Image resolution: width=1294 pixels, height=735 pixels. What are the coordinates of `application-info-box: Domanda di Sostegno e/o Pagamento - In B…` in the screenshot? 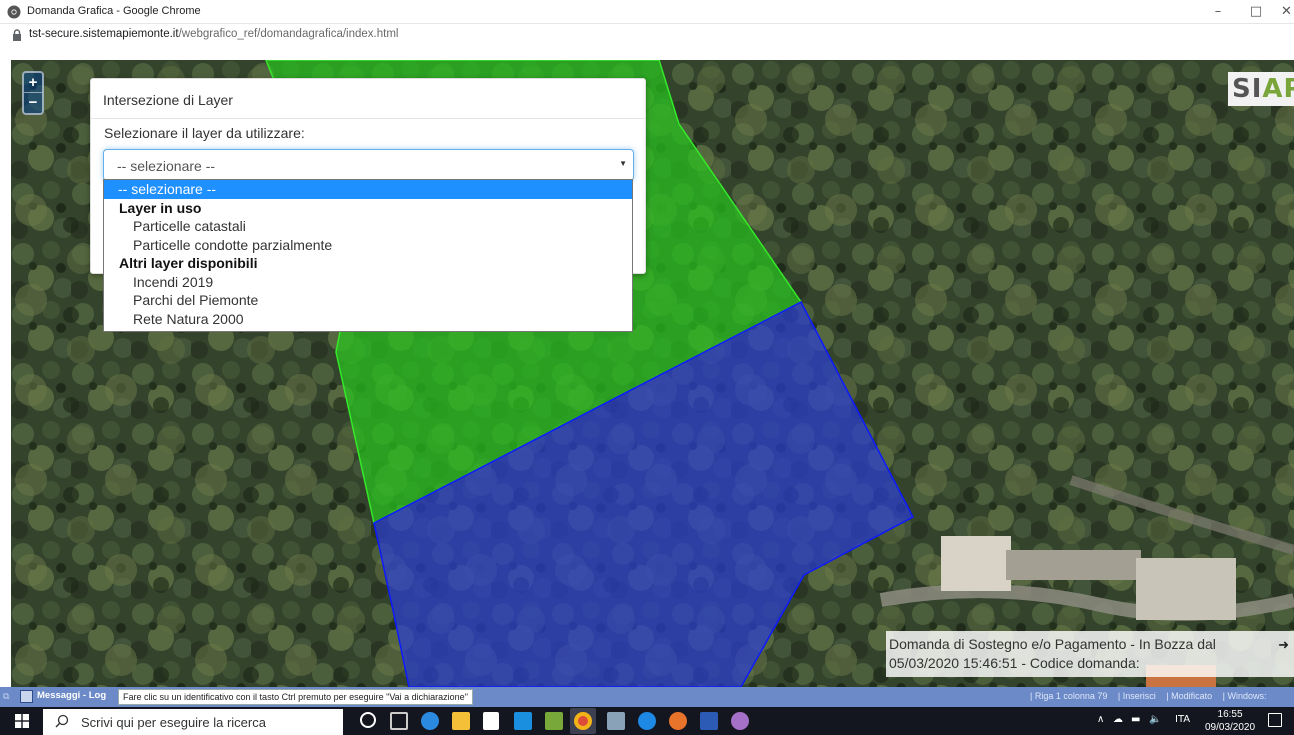 It's located at (1090, 654).